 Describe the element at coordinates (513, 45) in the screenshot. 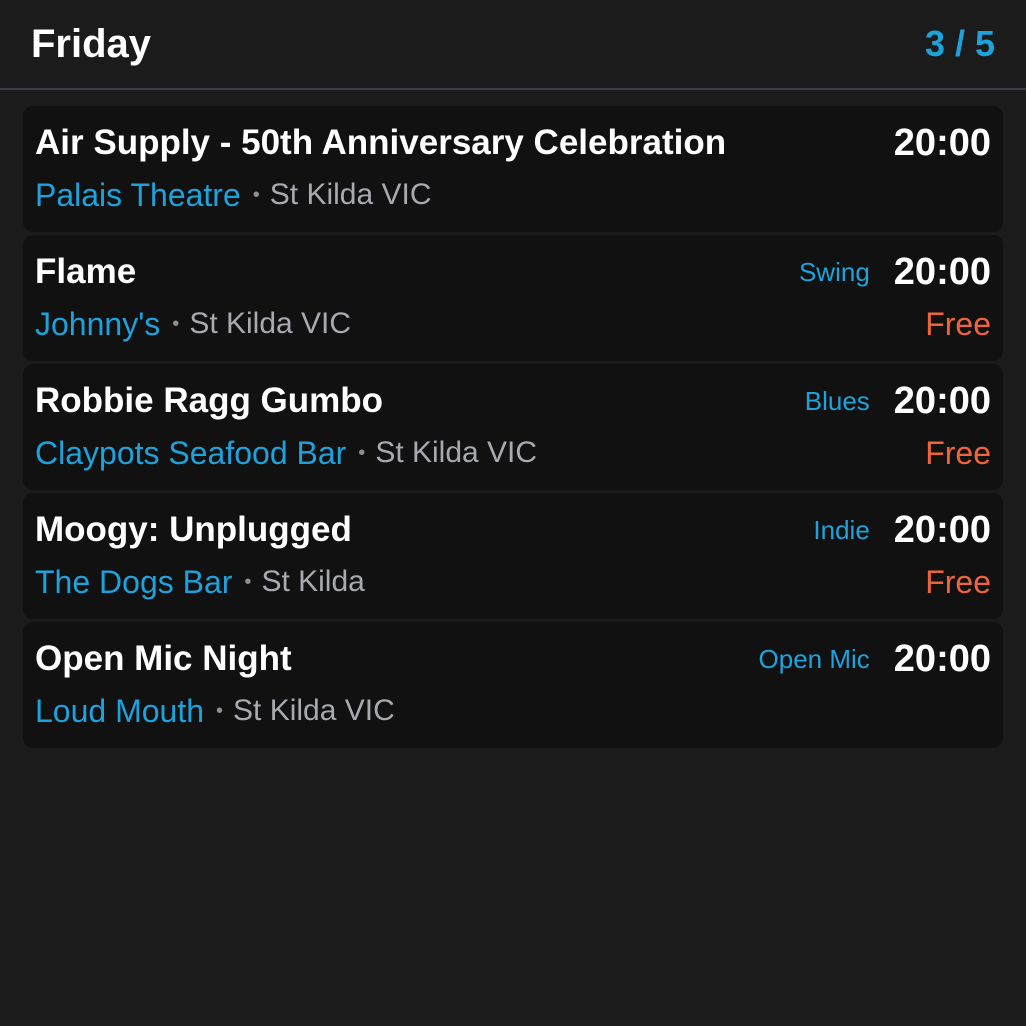

I see `header: Friday 3 / 5` at that location.